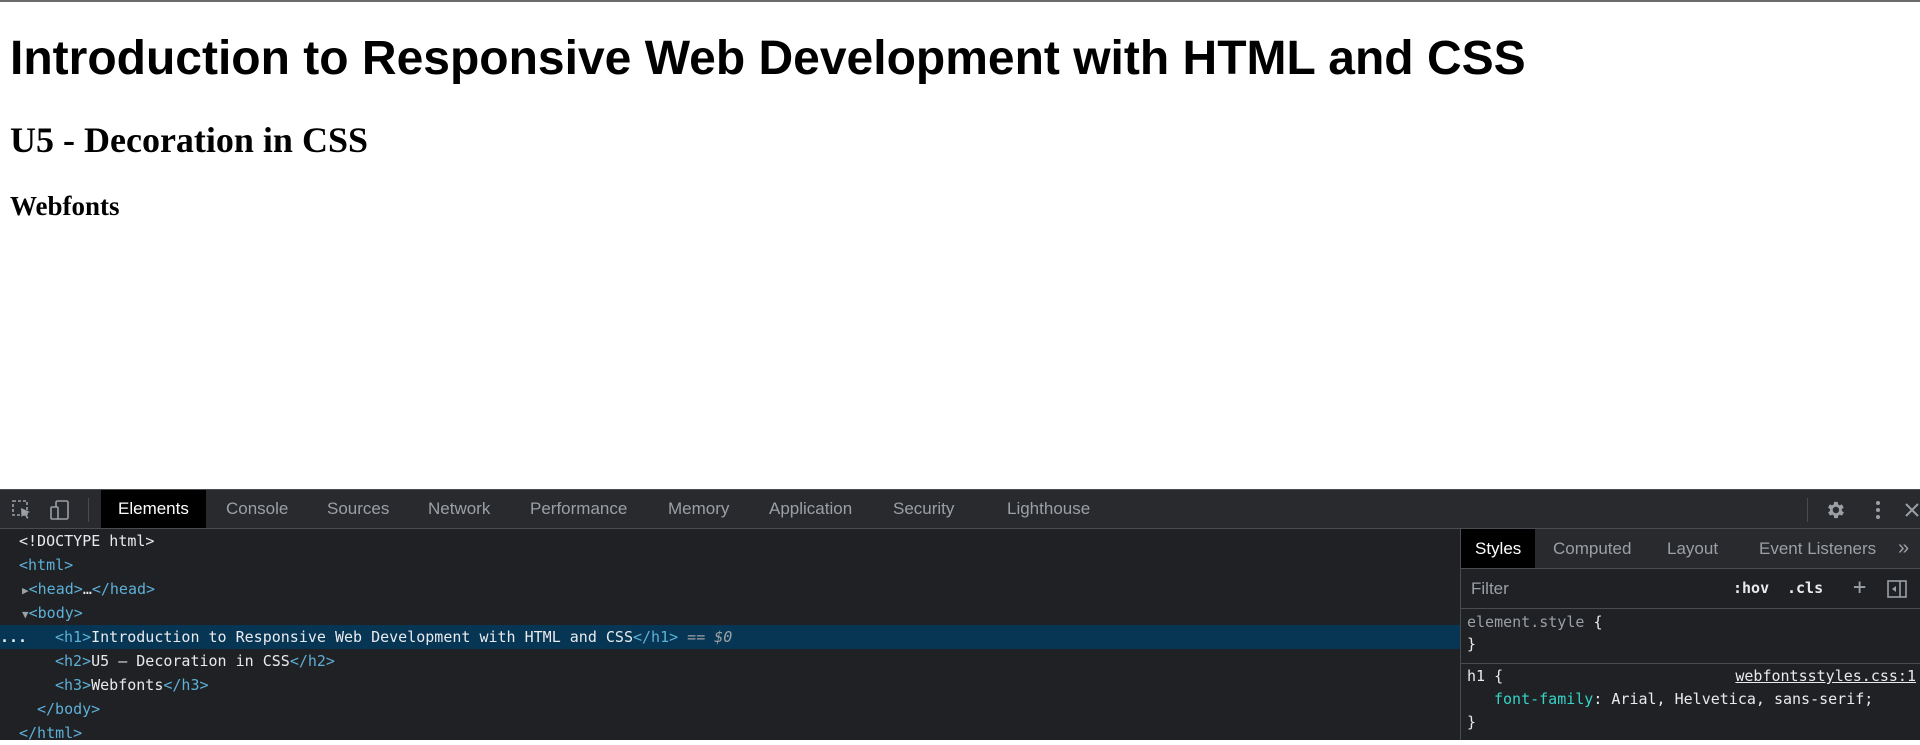  I want to click on tab-performance: Performance, so click(578, 509).